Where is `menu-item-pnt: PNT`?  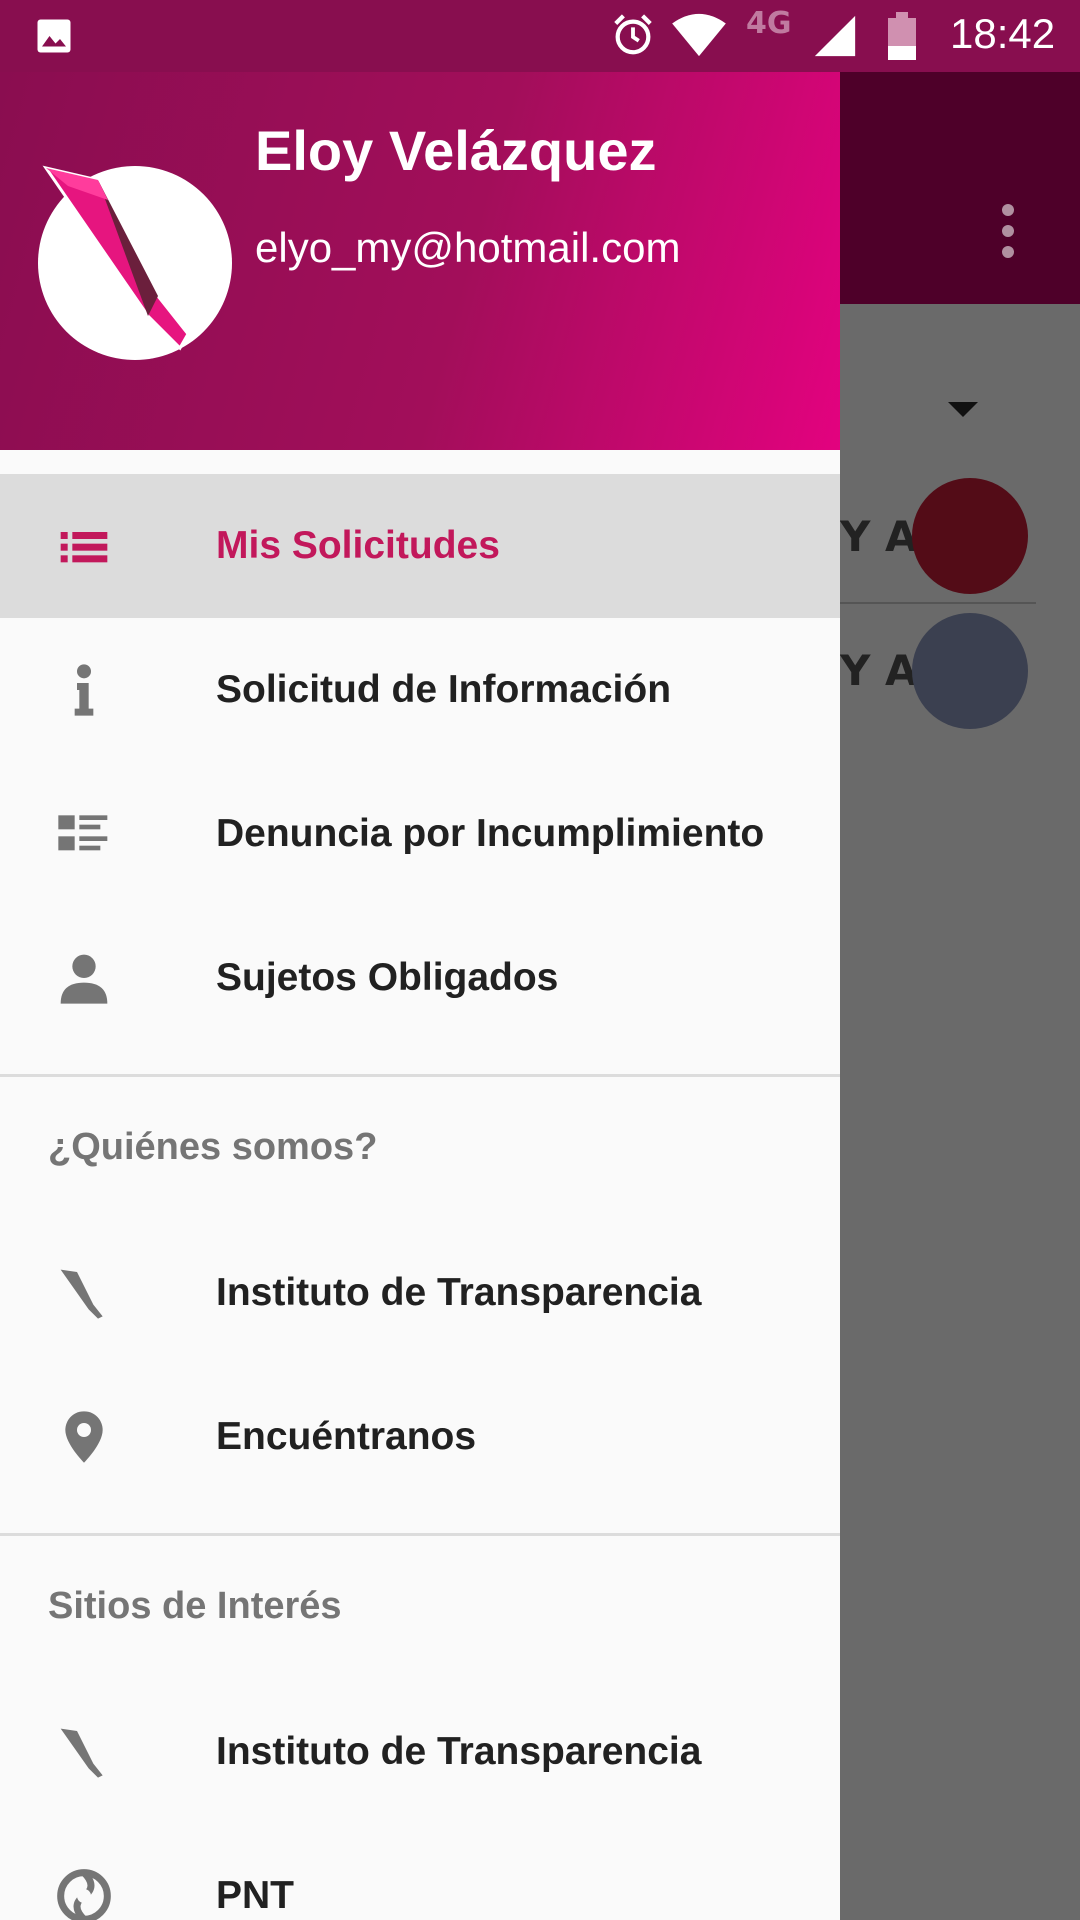
menu-item-pnt: PNT is located at coordinates (420, 1872).